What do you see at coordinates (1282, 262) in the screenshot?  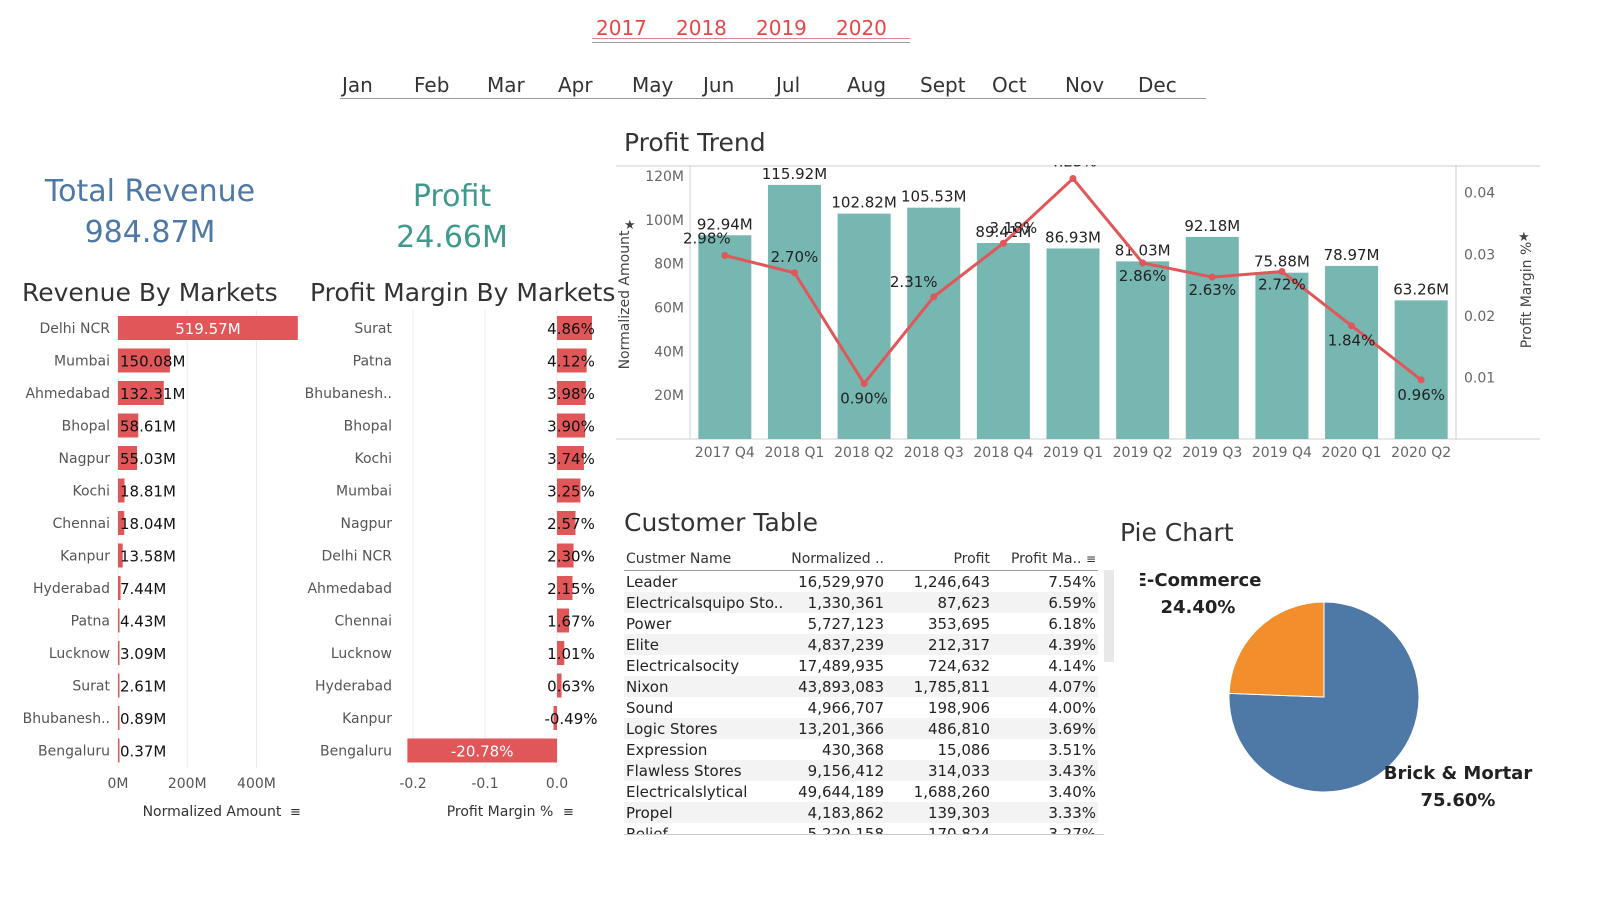 I see `bar-data-label: 75.88M` at bounding box center [1282, 262].